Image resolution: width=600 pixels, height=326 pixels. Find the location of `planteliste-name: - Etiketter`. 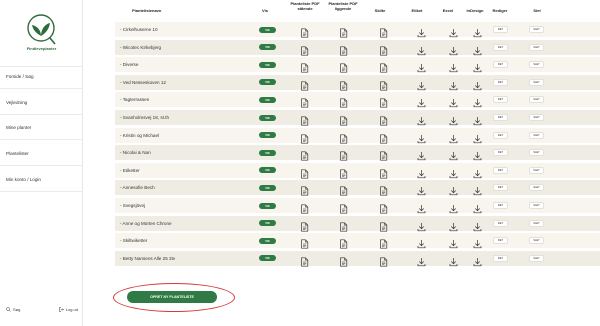

planteliste-name: - Etiketter is located at coordinates (130, 170).